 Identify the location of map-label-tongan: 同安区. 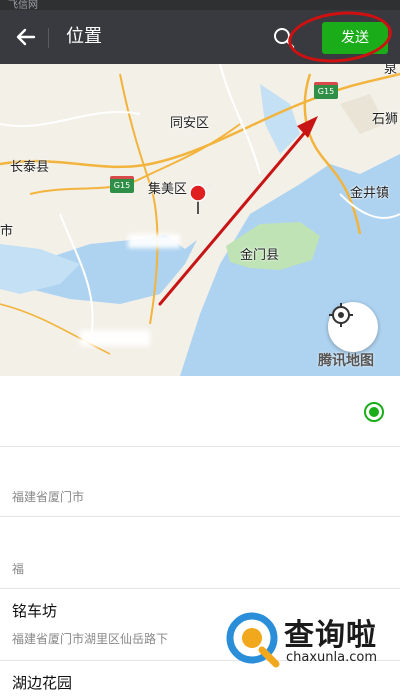
(190, 123).